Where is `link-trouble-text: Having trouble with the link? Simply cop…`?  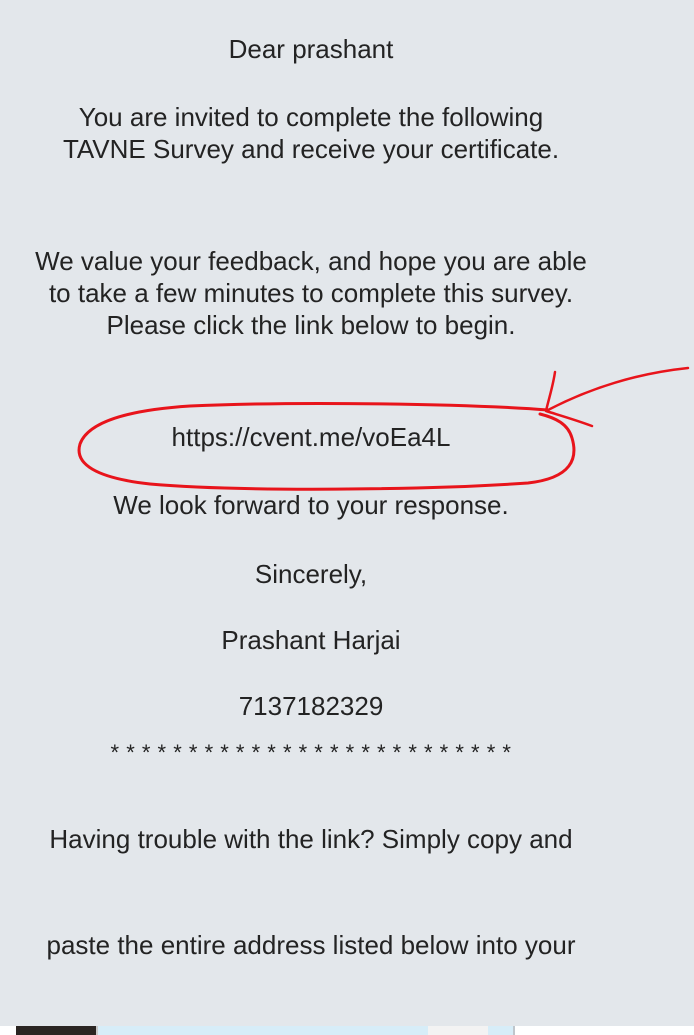 link-trouble-text: Having trouble with the link? Simply cop… is located at coordinates (311, 839).